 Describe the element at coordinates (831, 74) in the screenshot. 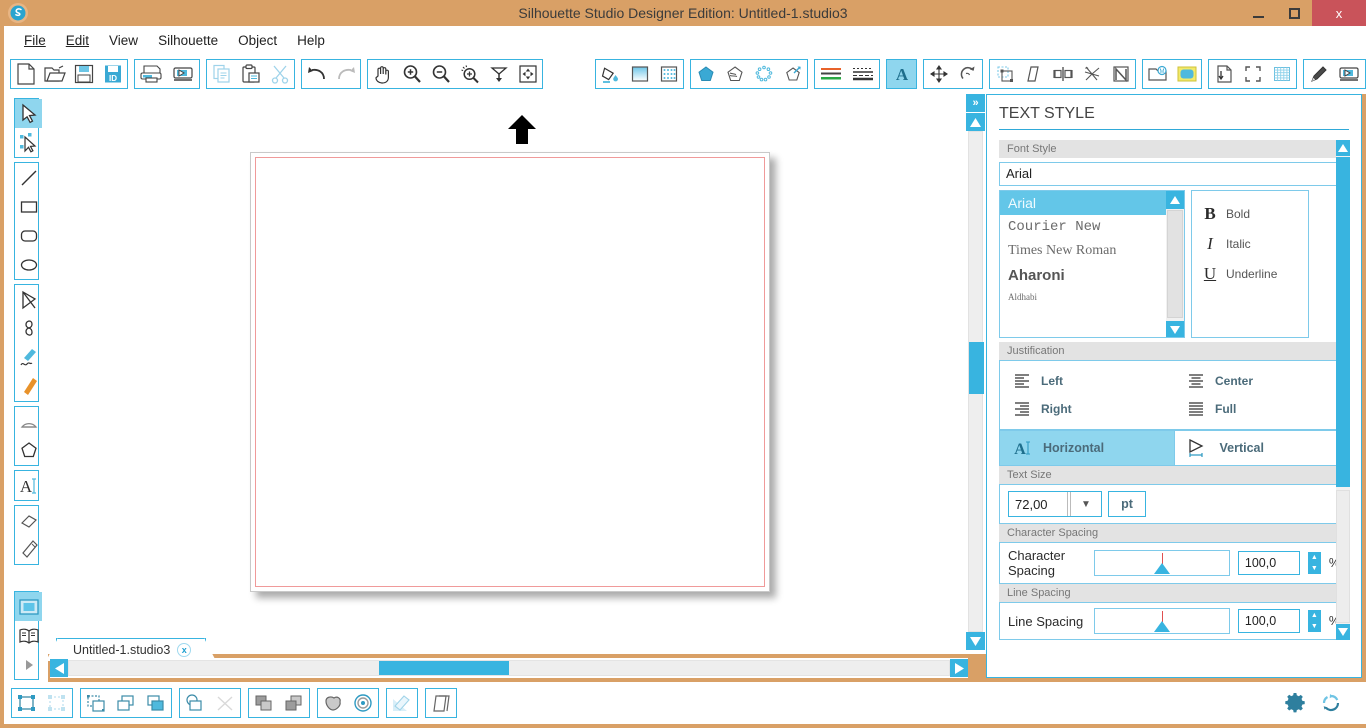

I see `line-color-icon` at that location.